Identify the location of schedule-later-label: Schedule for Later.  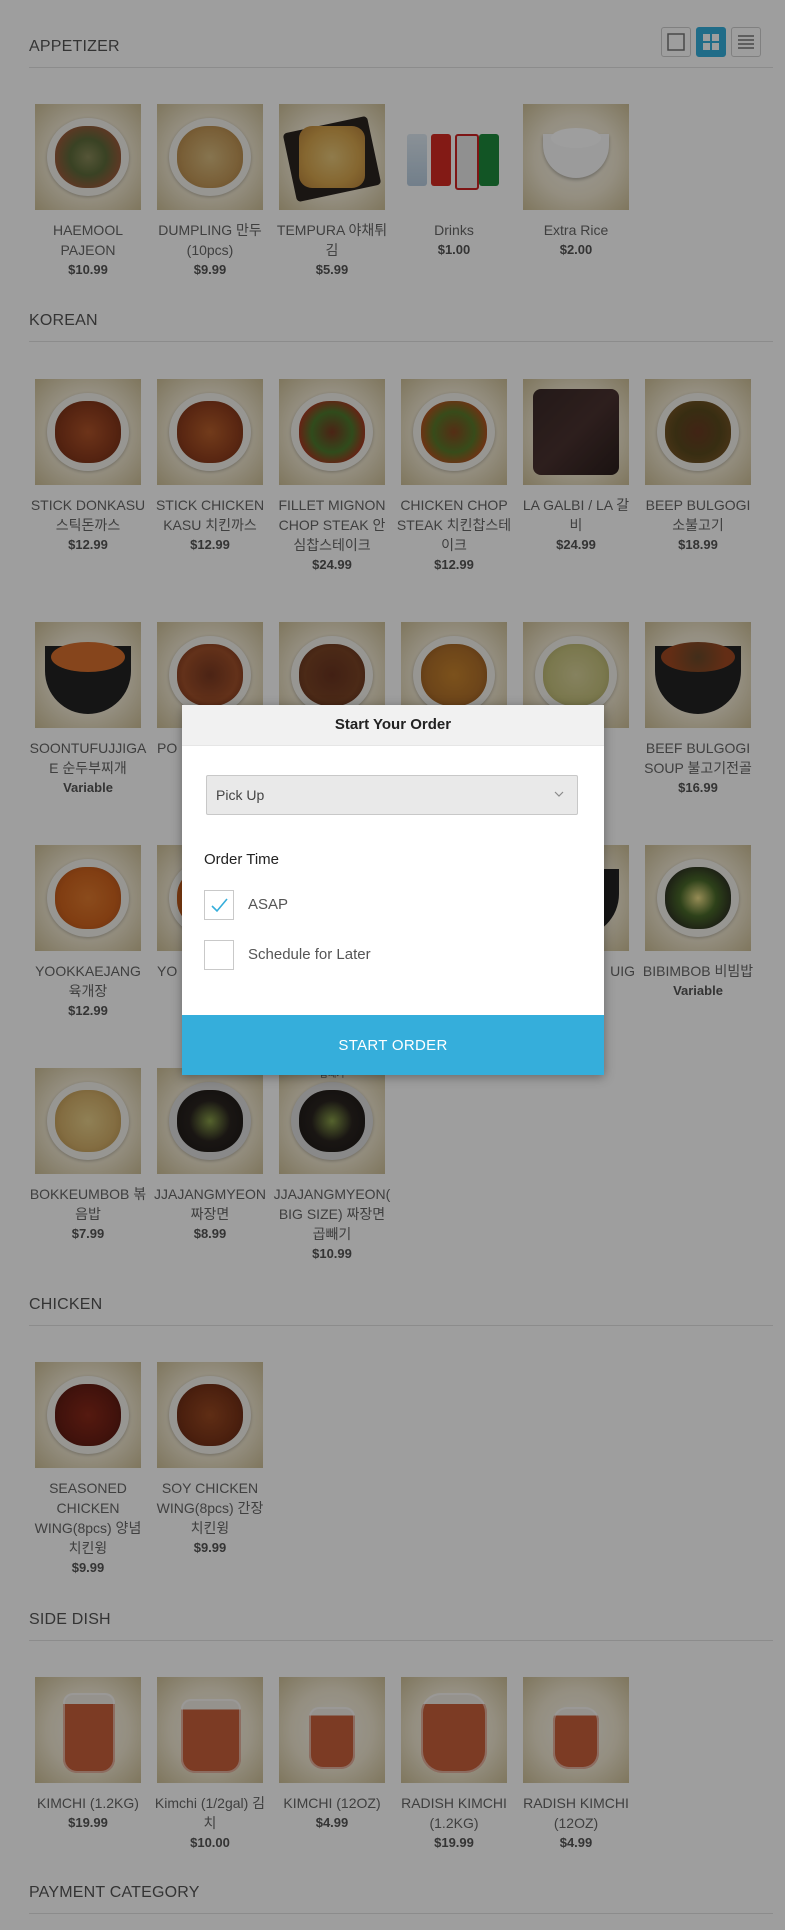
(309, 954).